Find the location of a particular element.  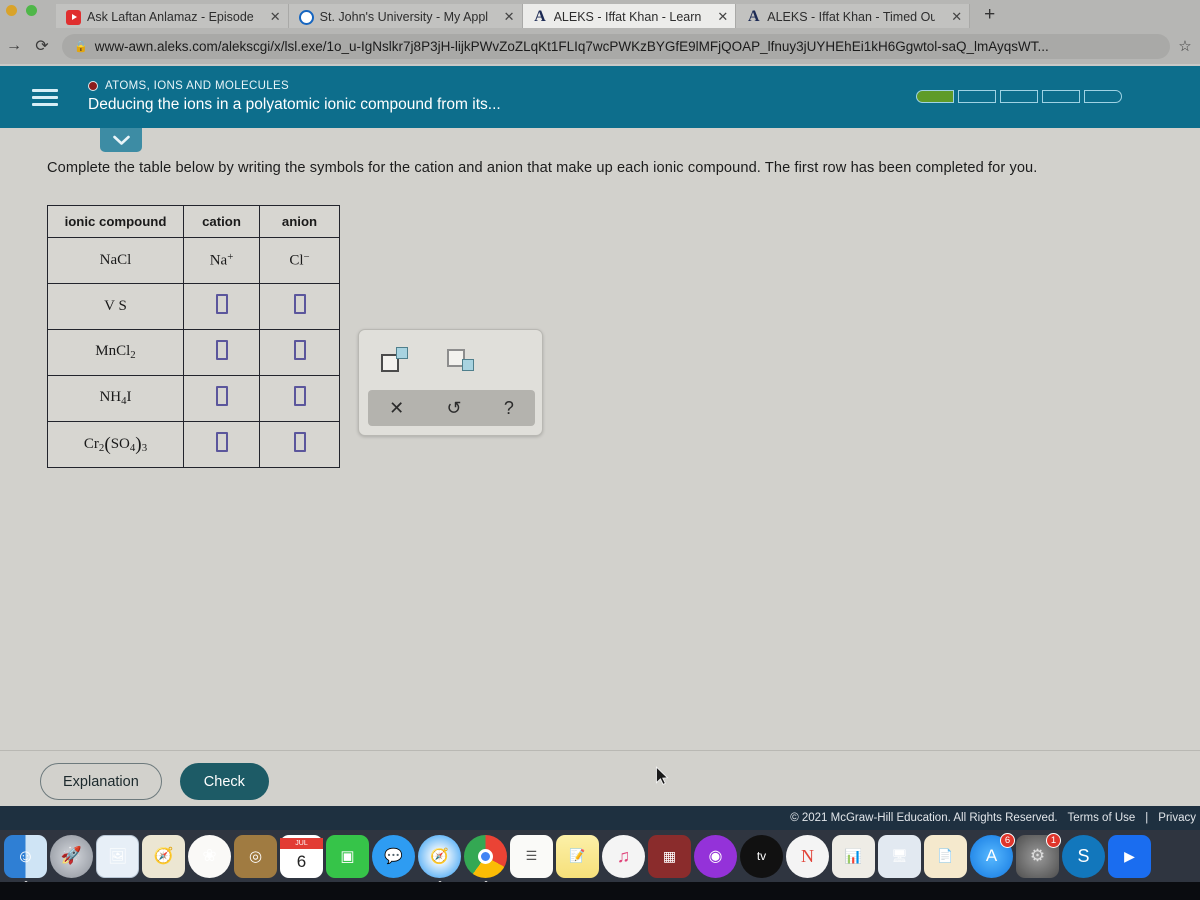

header-kicker-label: ATOMS, IONS AND MOLECULES is located at coordinates (197, 86).